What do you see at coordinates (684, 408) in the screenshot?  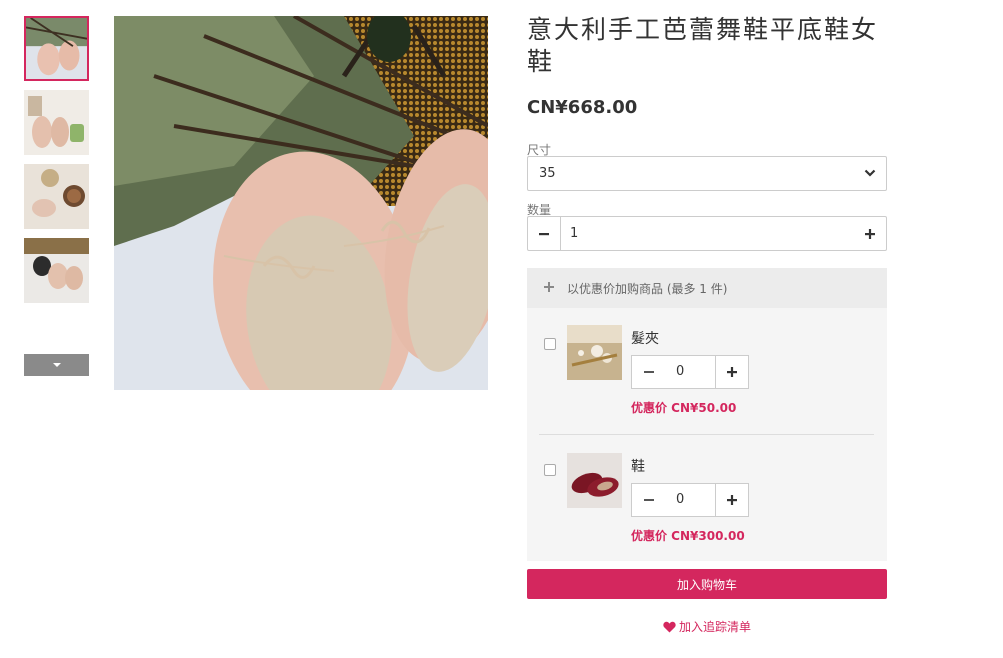 I see `addon-deal-price: 优惠价 CN¥50.00` at bounding box center [684, 408].